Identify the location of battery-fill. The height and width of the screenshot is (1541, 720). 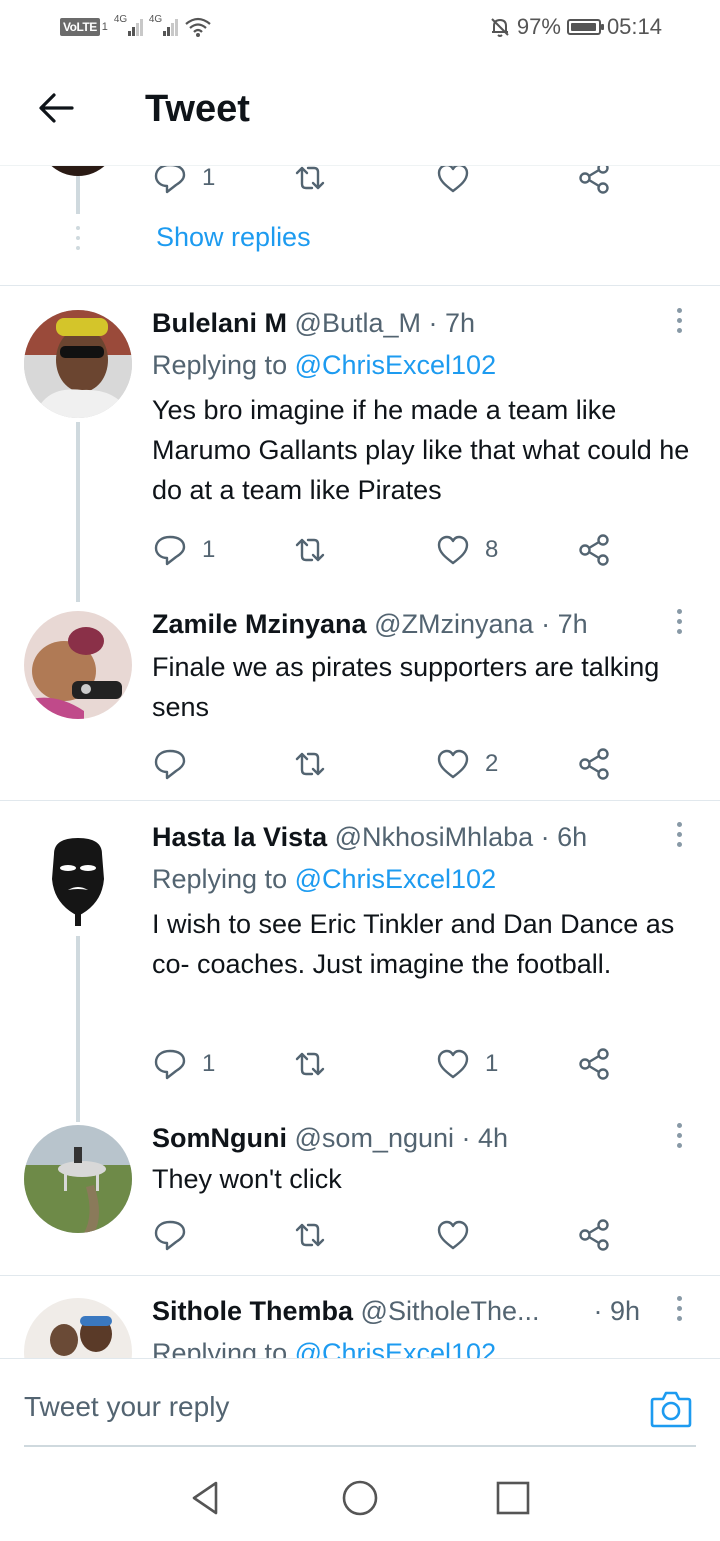
(583, 27).